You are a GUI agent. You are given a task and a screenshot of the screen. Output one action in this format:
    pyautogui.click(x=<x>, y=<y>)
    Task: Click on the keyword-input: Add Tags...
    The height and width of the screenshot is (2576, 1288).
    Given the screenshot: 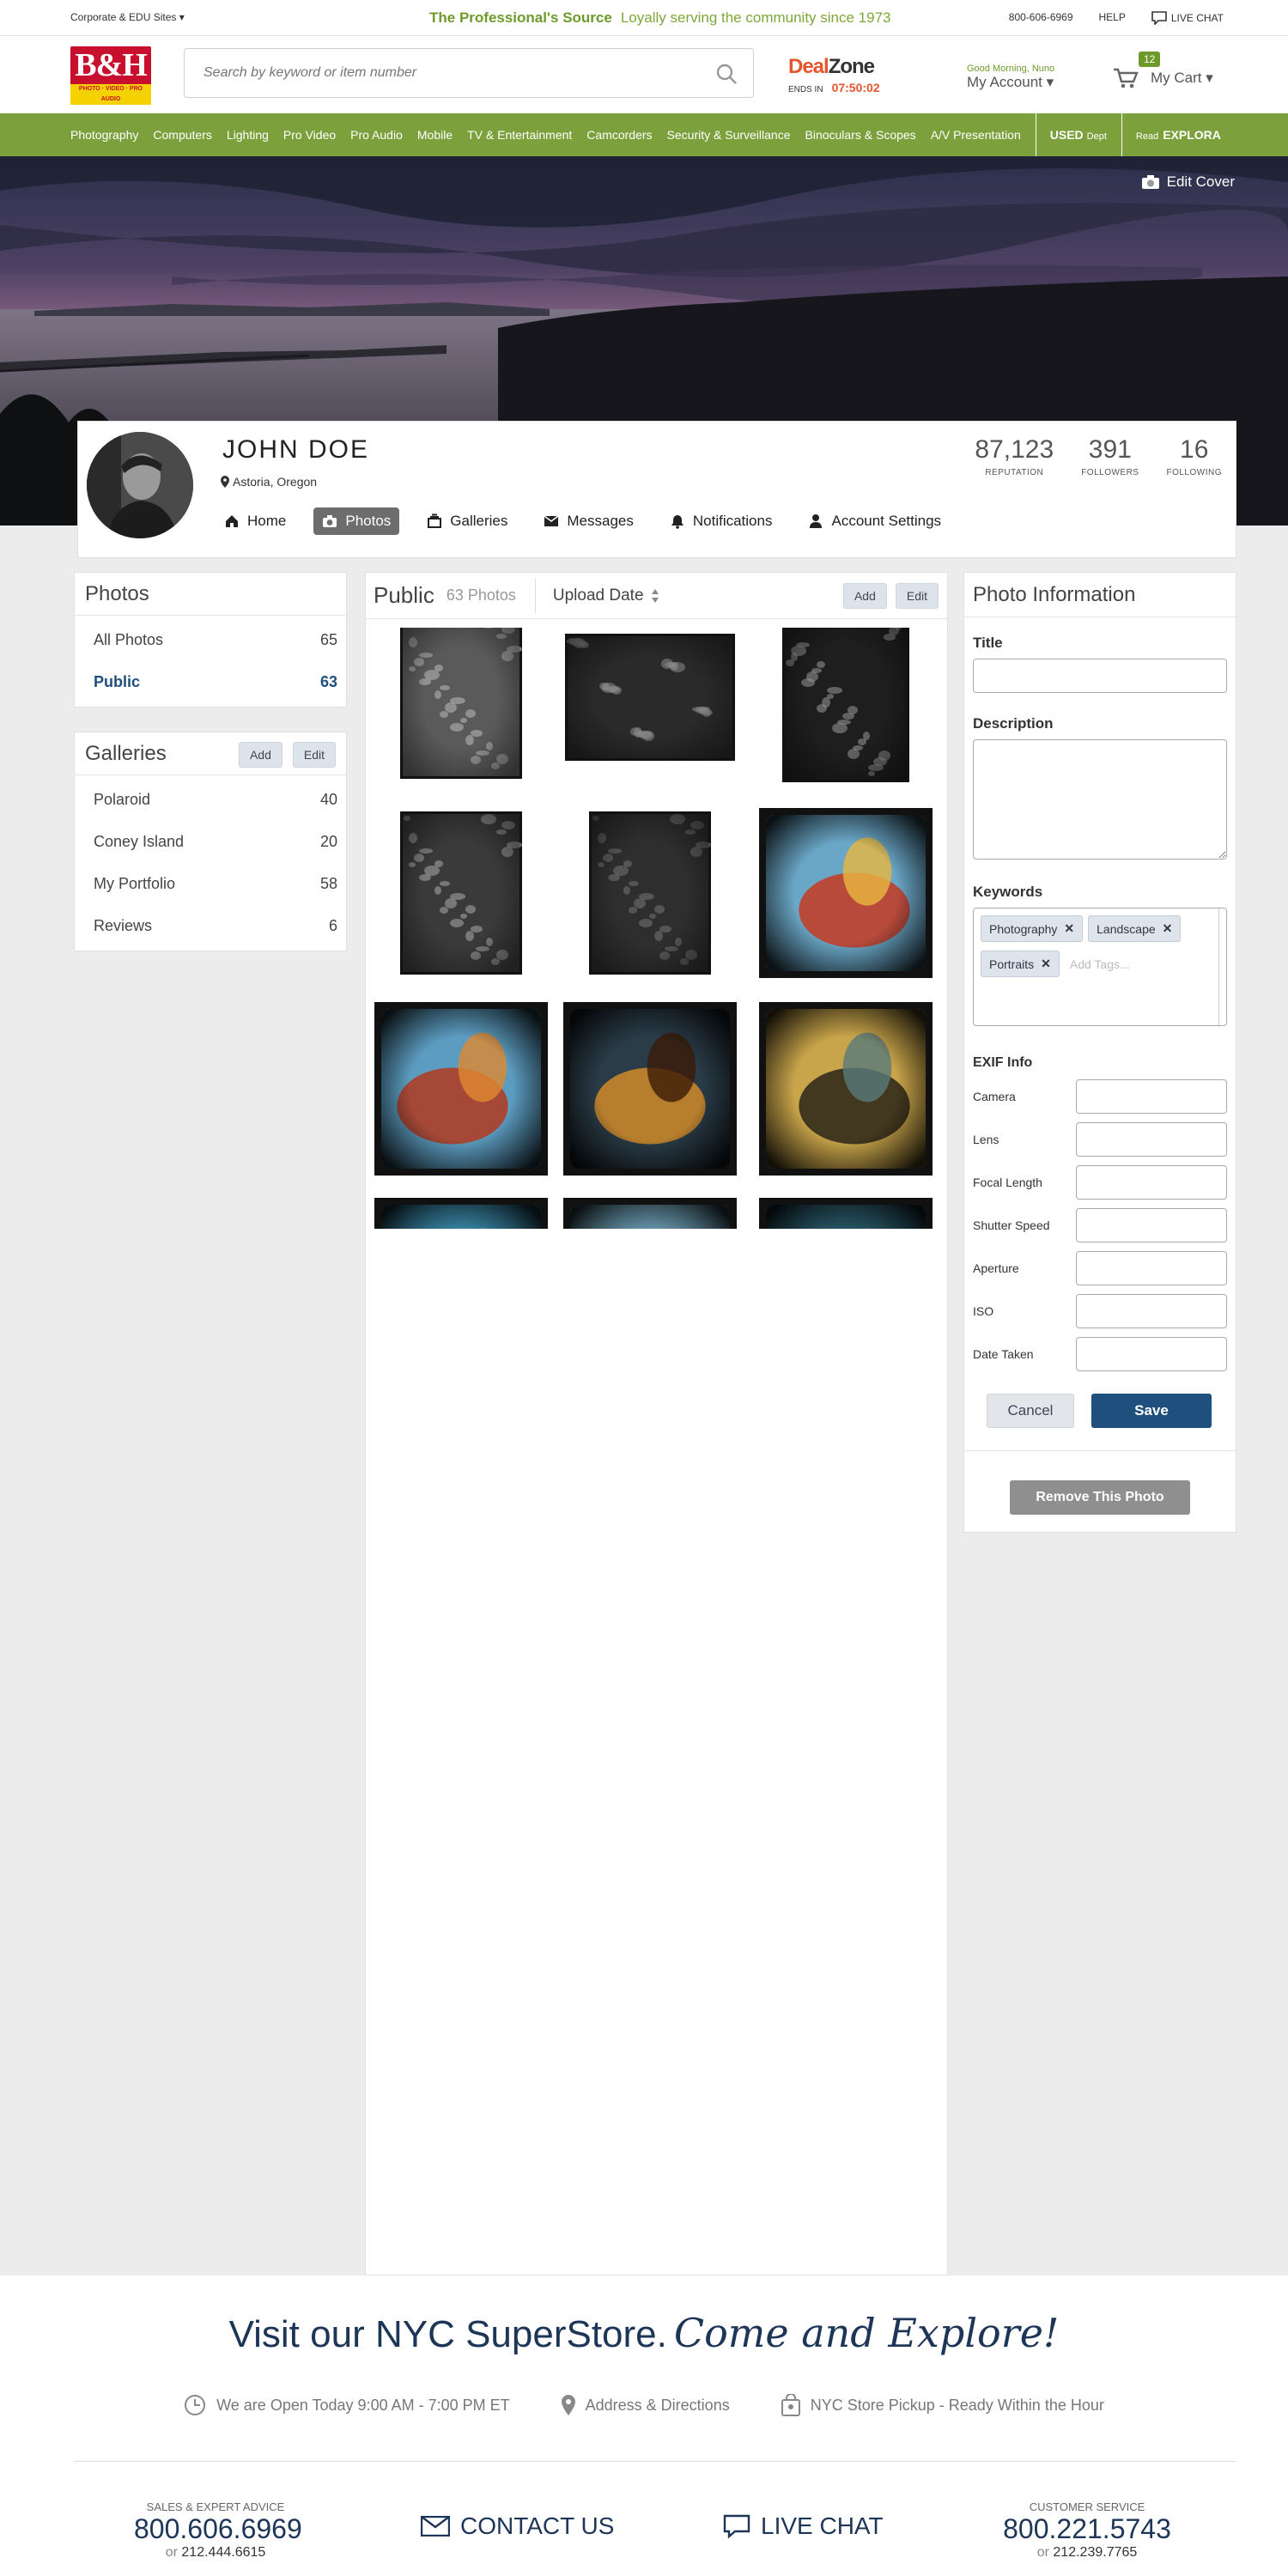 What is the action you would take?
    pyautogui.click(x=1100, y=964)
    